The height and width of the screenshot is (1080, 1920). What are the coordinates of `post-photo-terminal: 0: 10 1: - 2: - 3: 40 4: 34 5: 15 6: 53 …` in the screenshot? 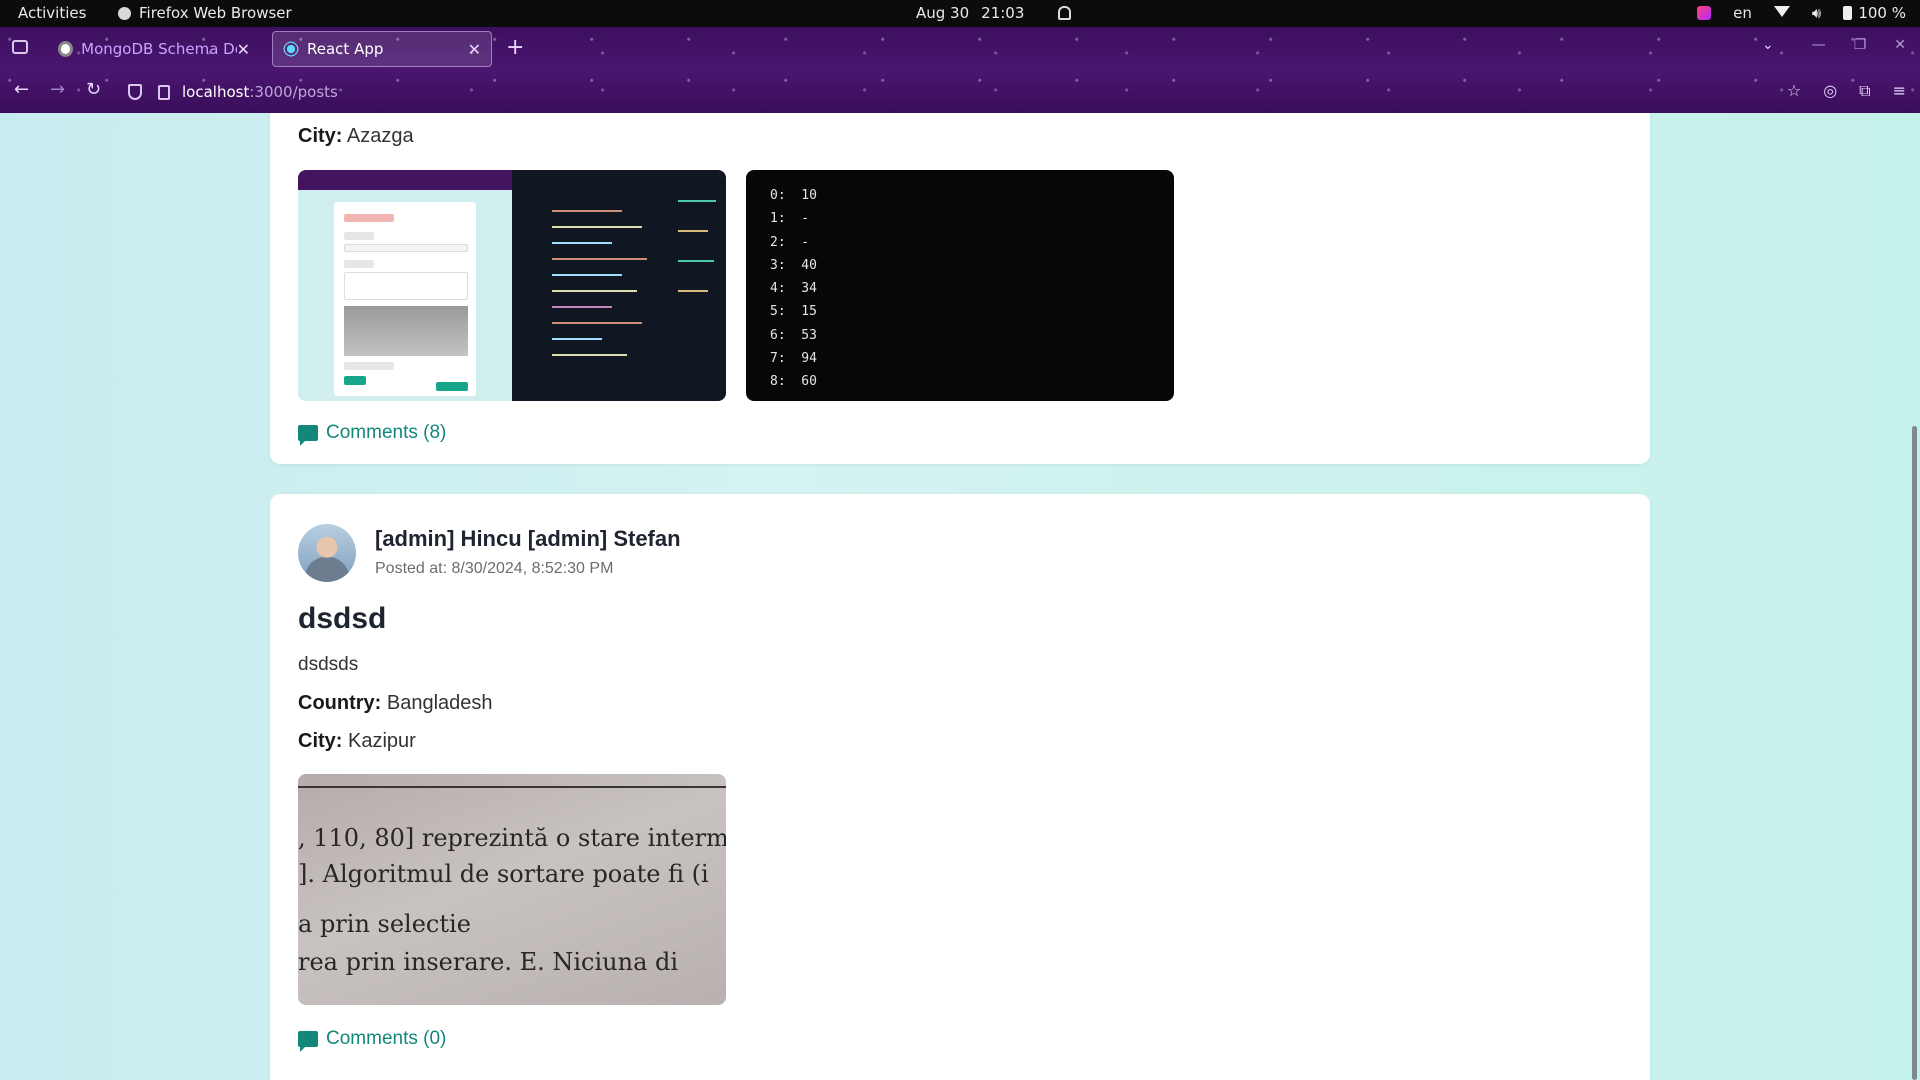 It's located at (960, 285).